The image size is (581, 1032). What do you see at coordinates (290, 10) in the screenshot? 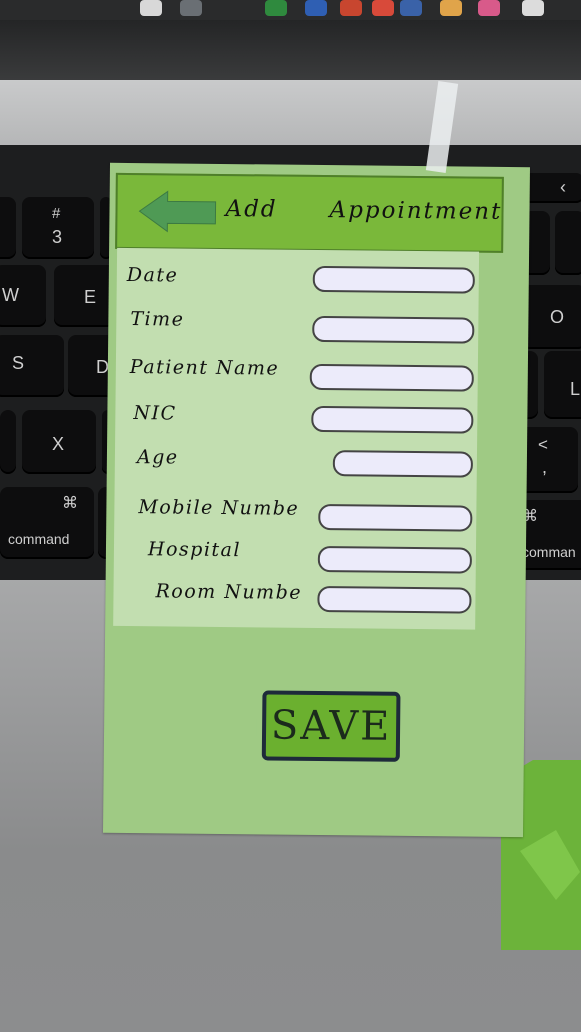
I see `dock-strip` at bounding box center [290, 10].